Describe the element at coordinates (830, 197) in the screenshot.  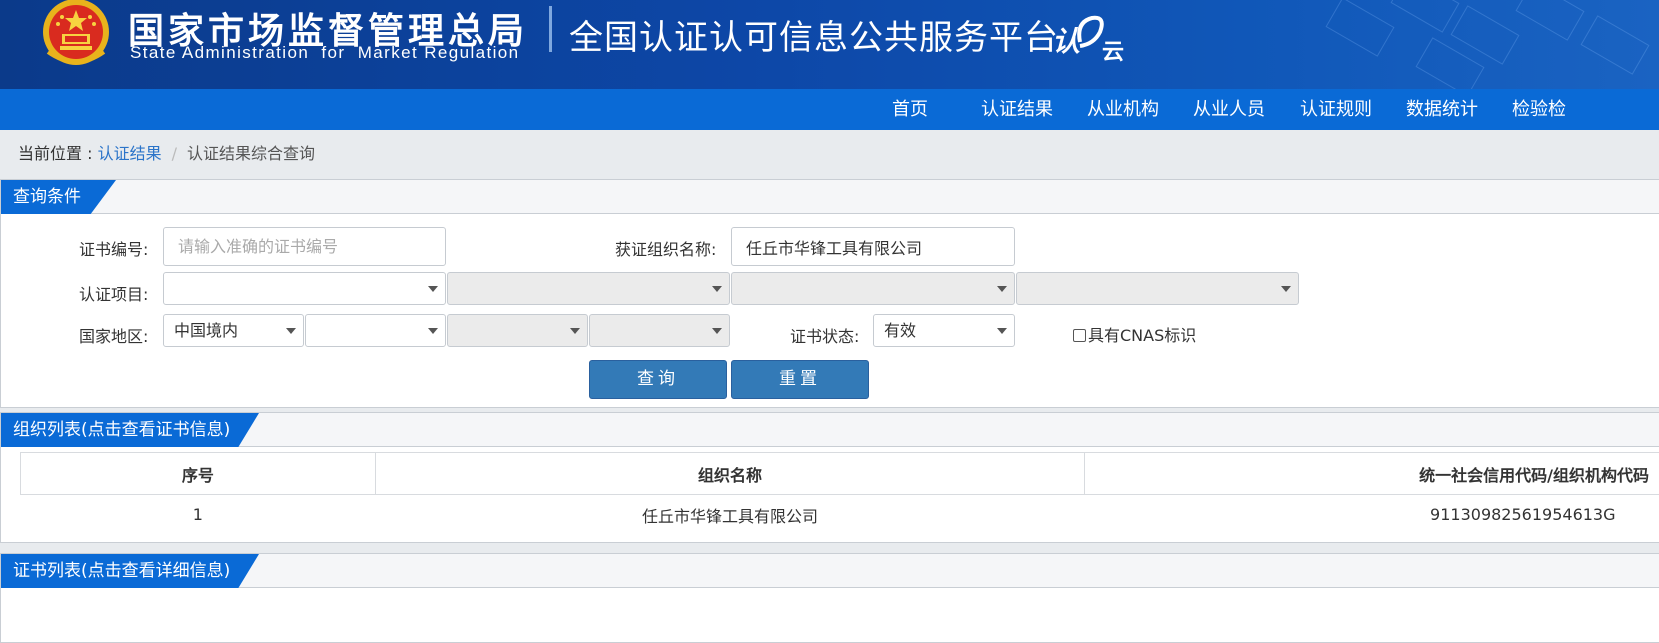
I see `query-panel-header: 查询条件` at that location.